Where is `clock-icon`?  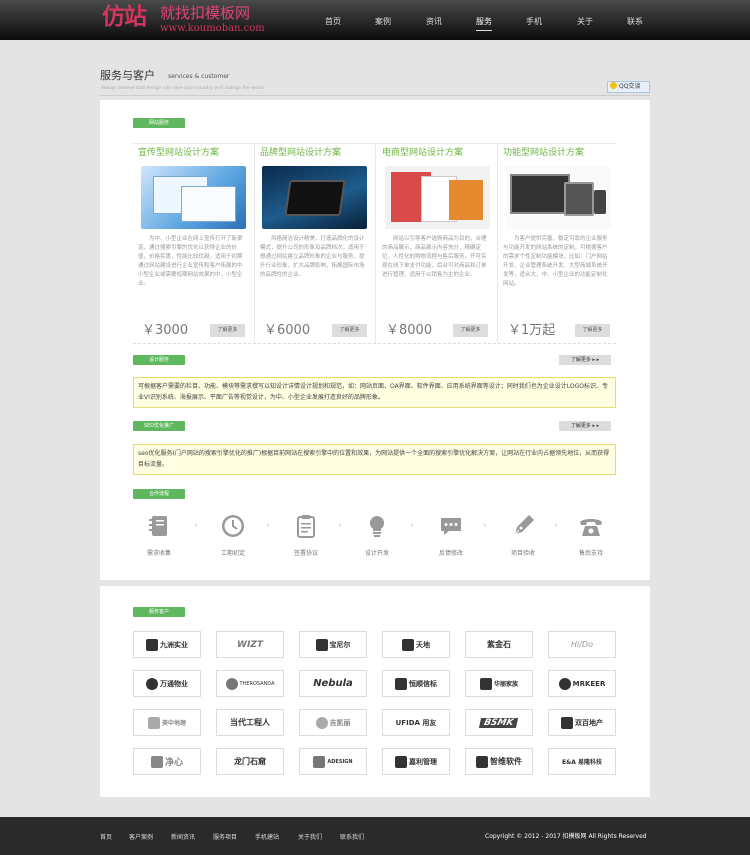
clock-icon is located at coordinates (233, 526).